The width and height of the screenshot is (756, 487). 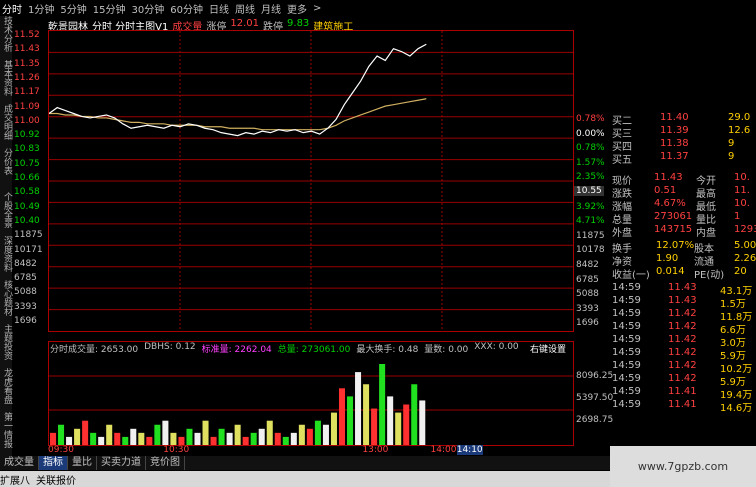 I want to click on period-tab-1: 1分钟, so click(x=41, y=8).